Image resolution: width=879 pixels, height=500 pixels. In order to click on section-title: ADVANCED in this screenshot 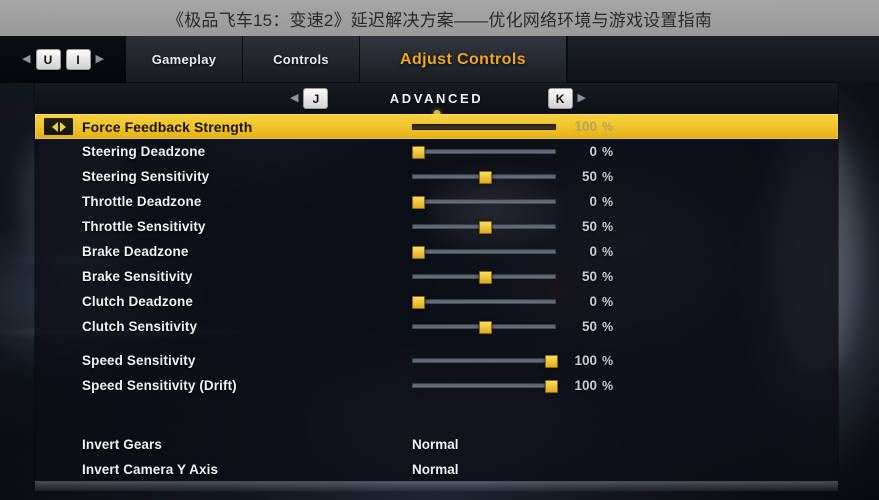, I will do `click(436, 98)`.